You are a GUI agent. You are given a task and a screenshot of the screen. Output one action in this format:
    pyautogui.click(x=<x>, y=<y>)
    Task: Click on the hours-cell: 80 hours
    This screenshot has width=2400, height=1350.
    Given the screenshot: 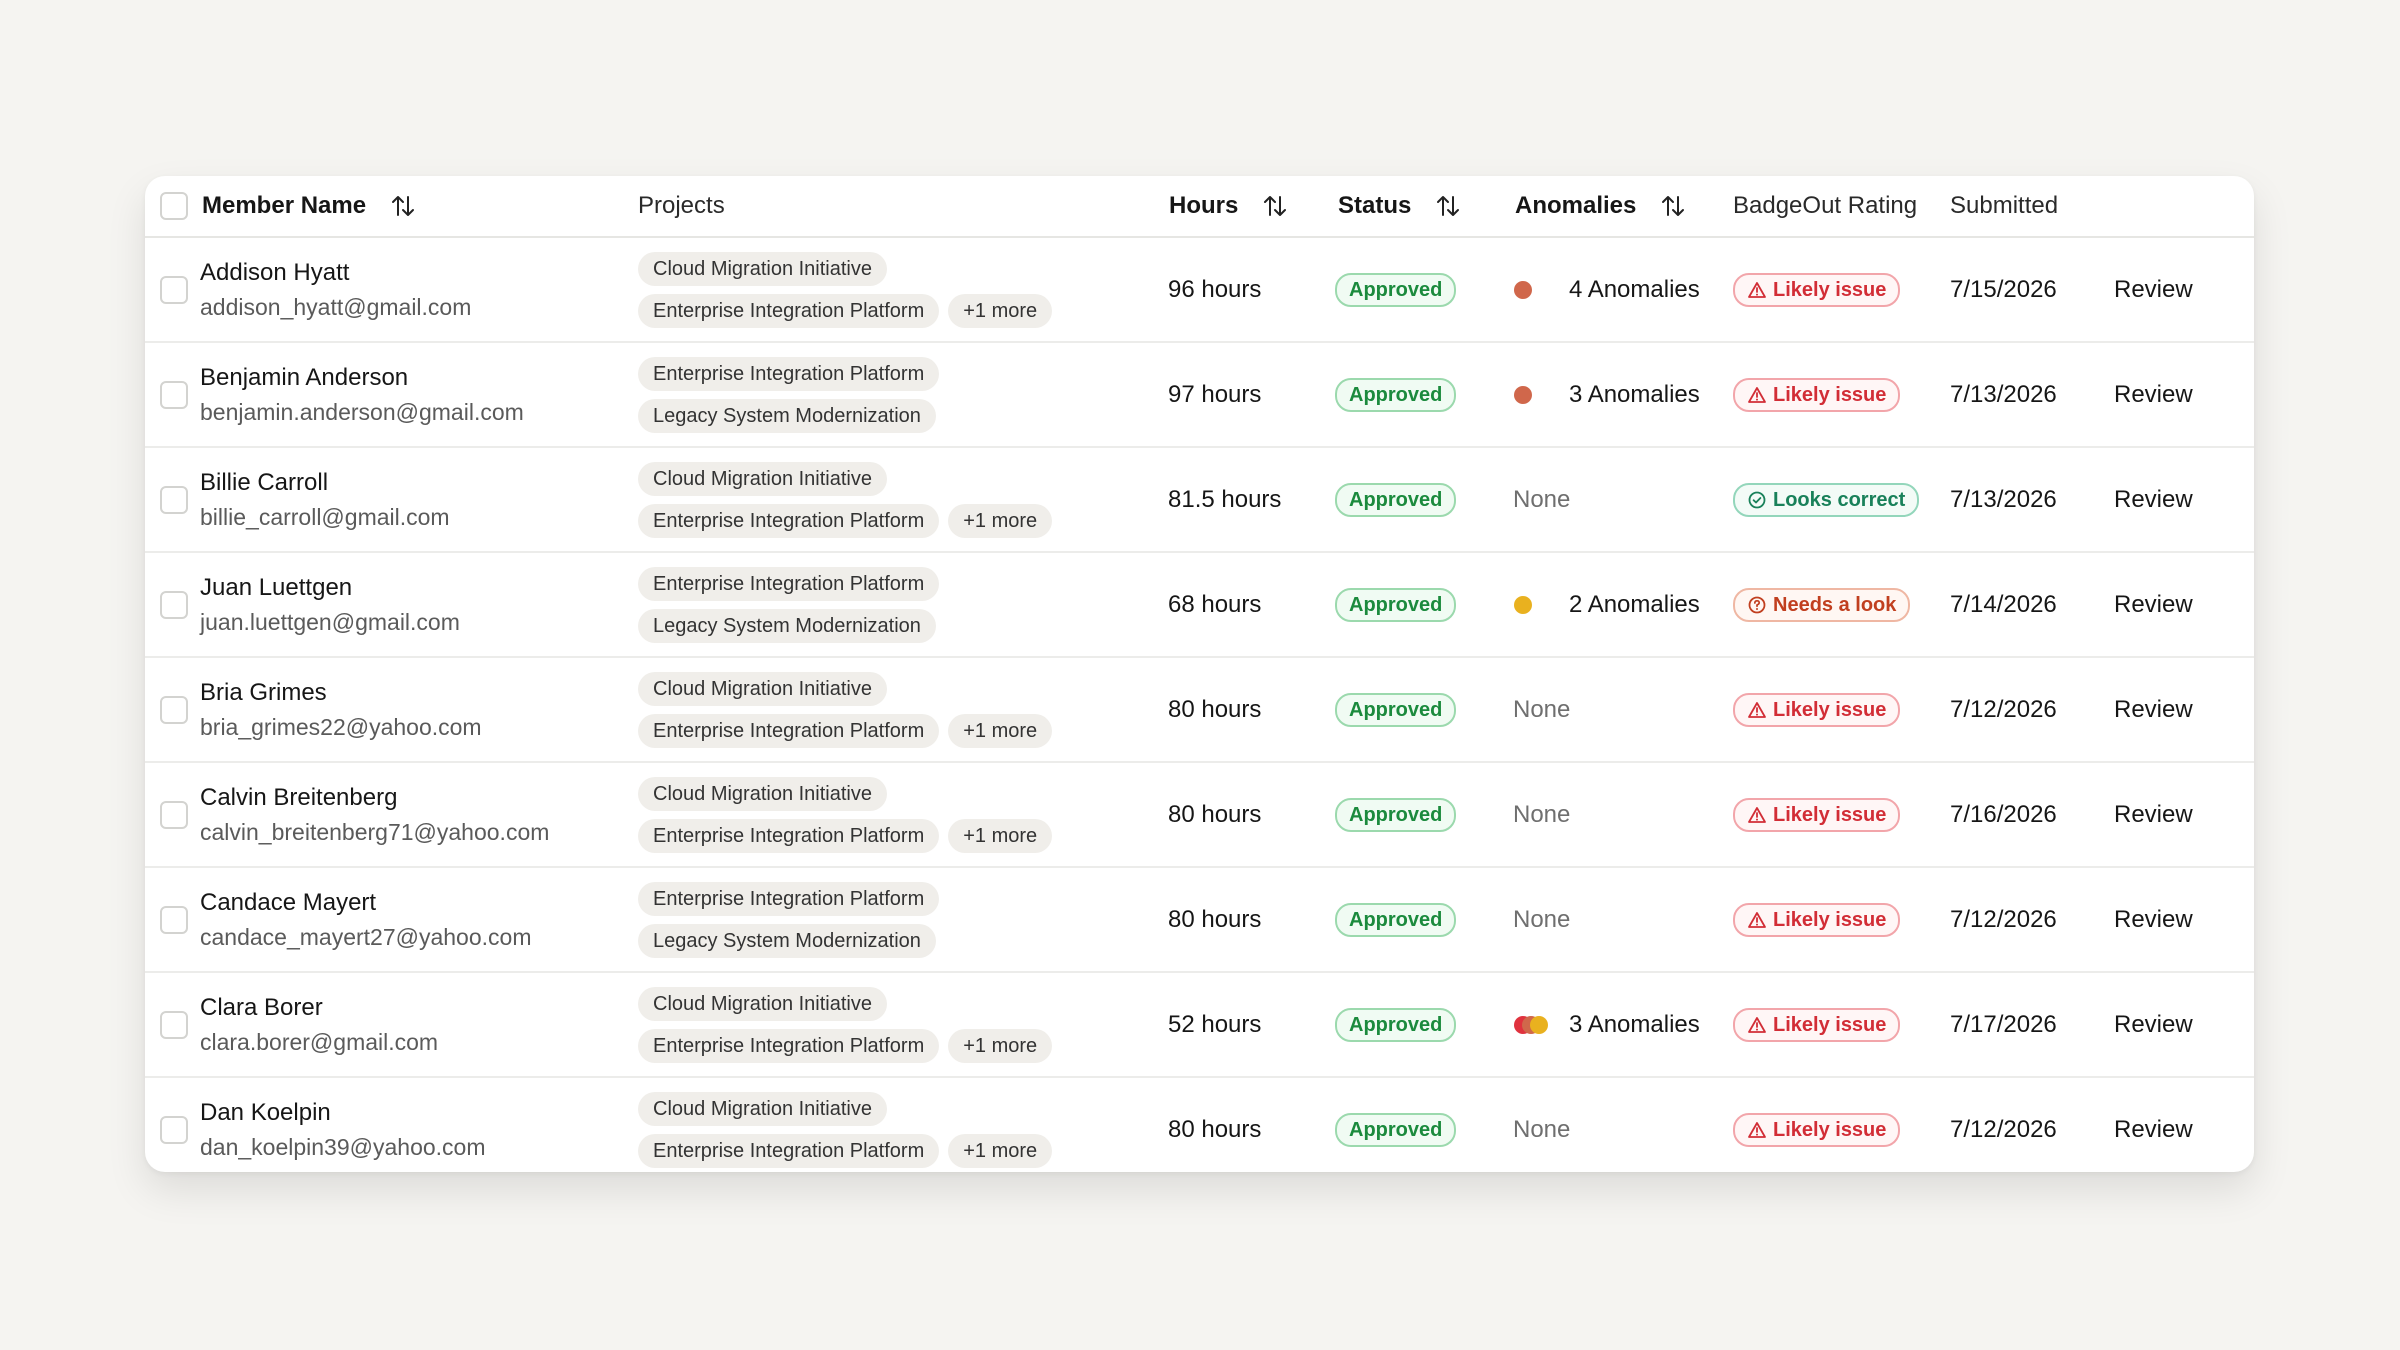 What is the action you would take?
    pyautogui.click(x=1214, y=1125)
    